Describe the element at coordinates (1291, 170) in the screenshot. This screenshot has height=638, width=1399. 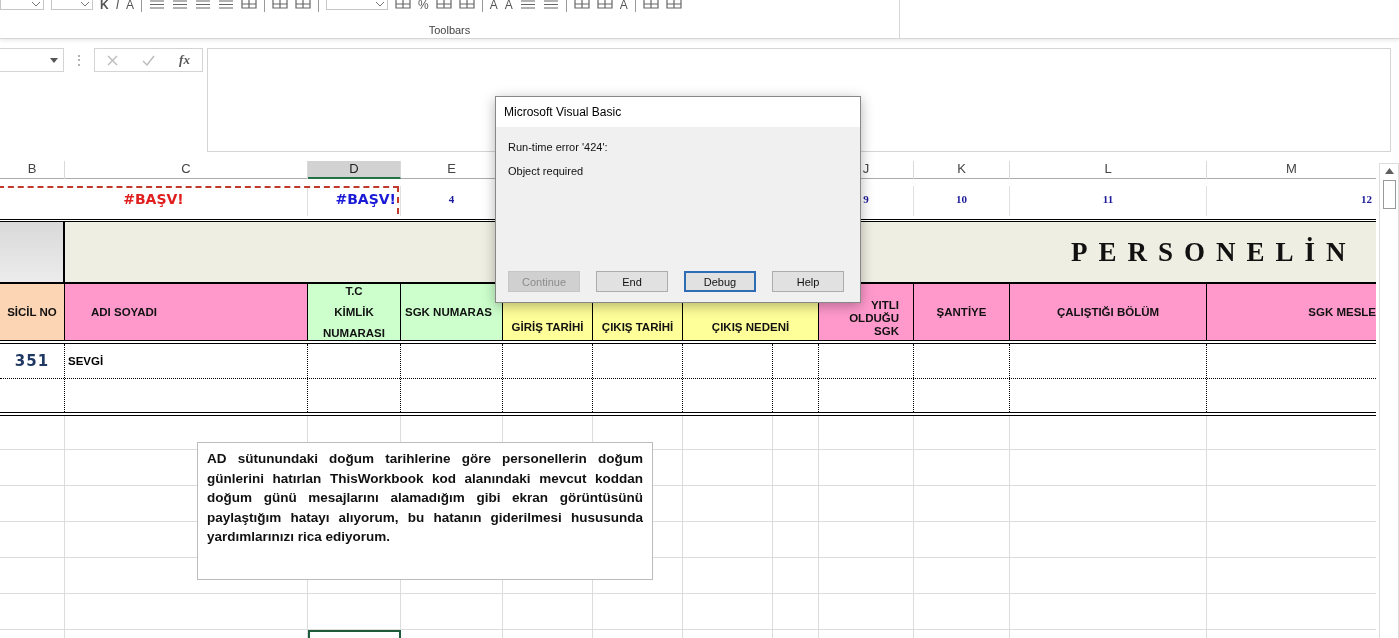
I see `column-header: M` at that location.